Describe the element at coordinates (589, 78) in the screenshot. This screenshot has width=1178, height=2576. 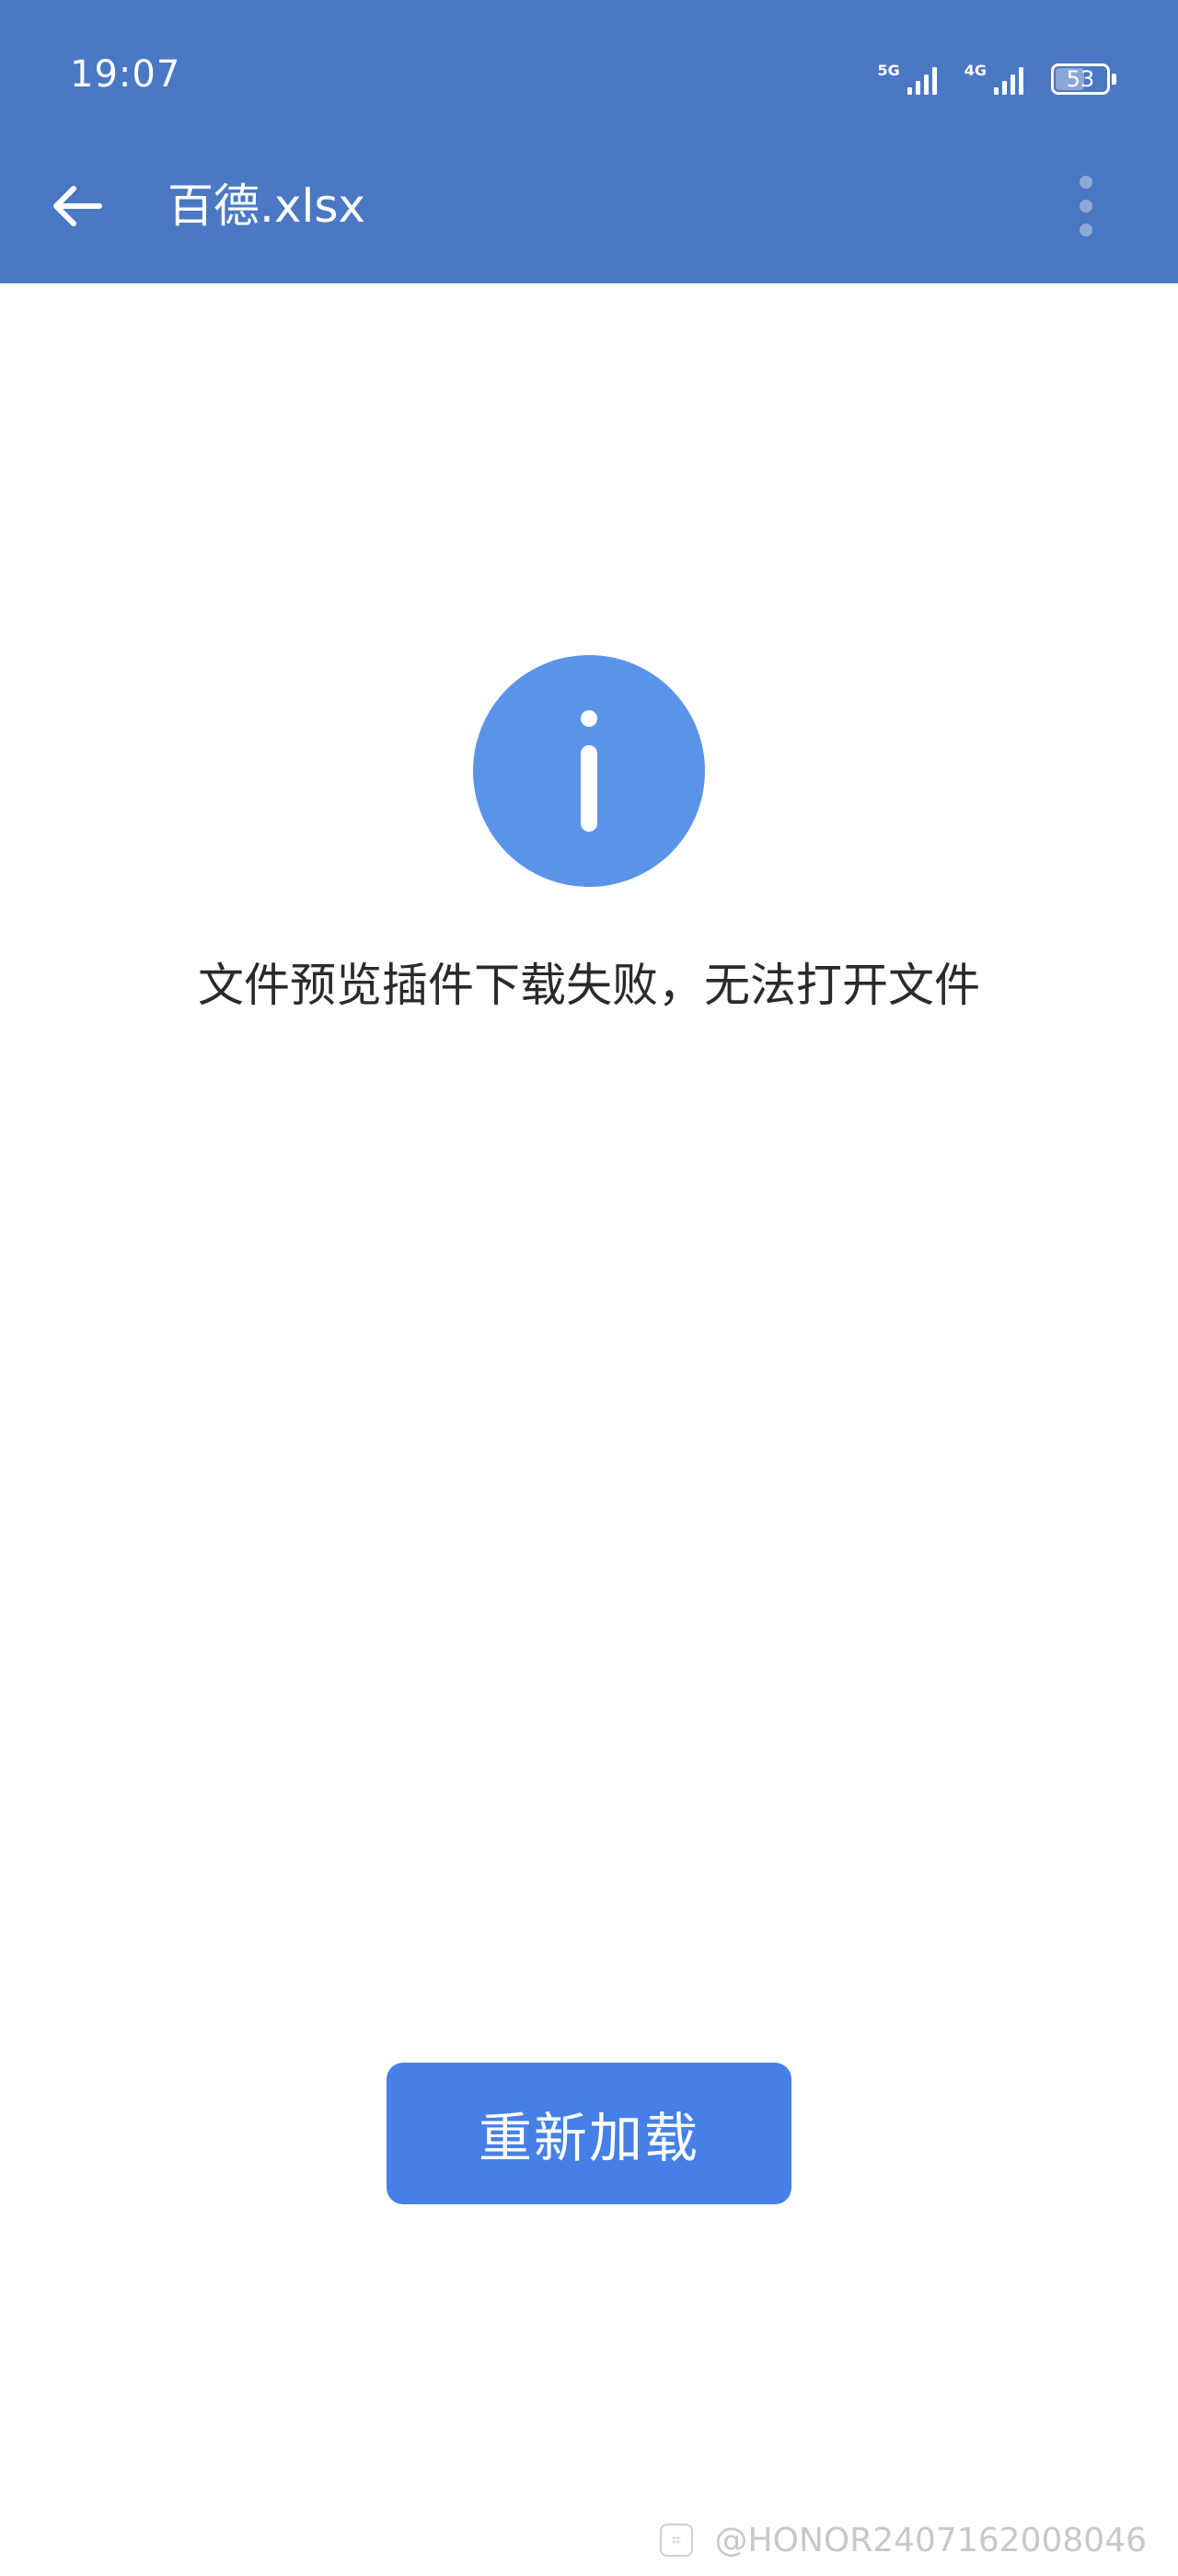
I see `status-bar: 19:07 5G 4G 53` at that location.